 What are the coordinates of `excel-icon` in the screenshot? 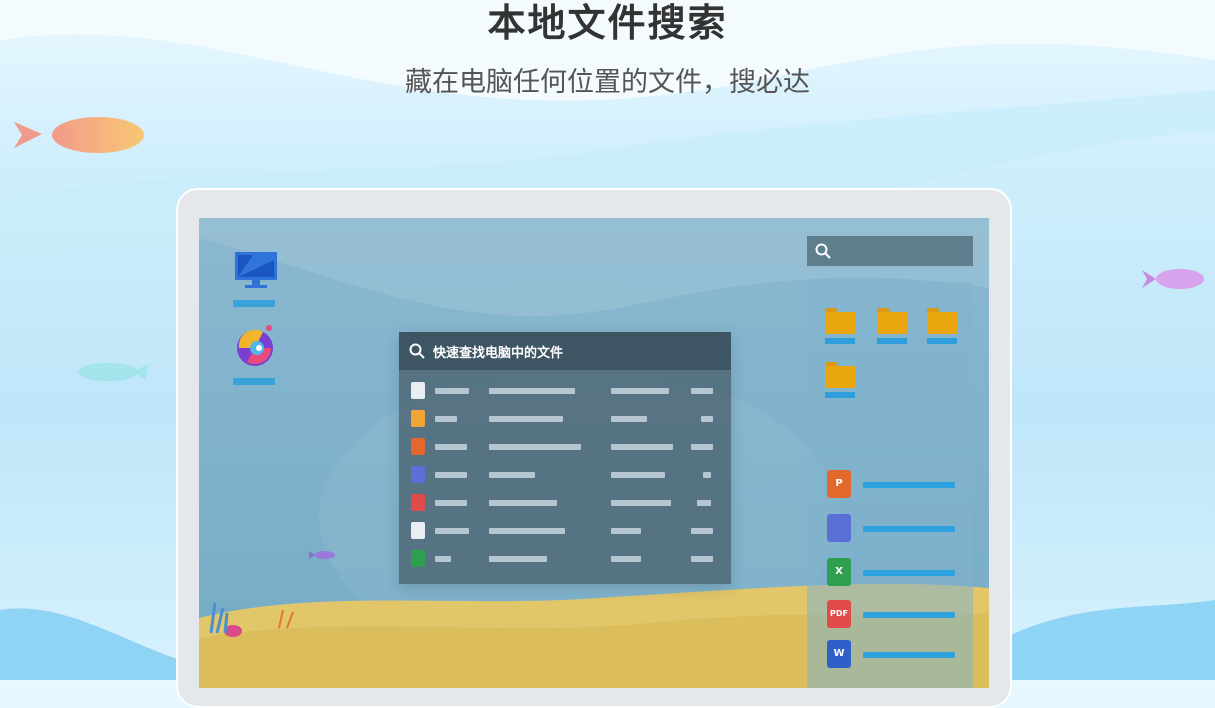 It's located at (418, 558).